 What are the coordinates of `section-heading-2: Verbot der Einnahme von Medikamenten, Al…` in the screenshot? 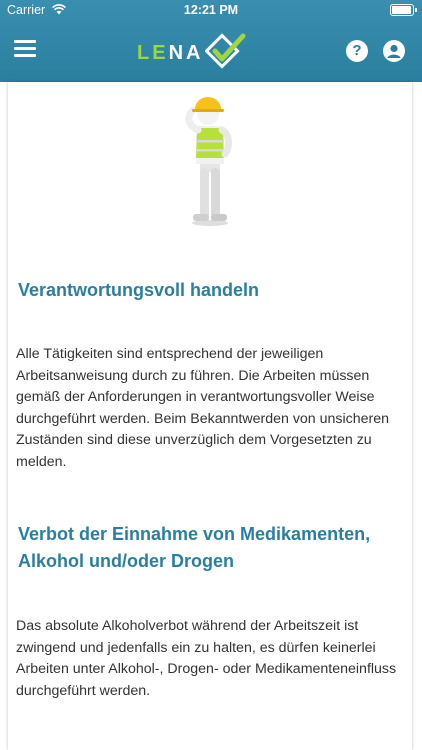 It's located at (194, 547).